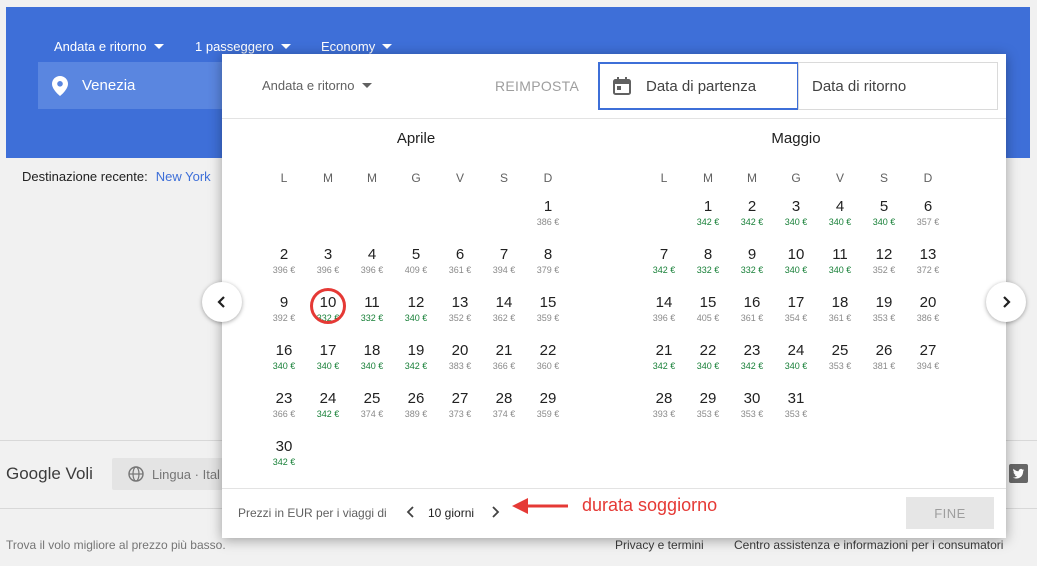 This screenshot has height=566, width=1037. I want to click on calendar-day: 24 340 €, so click(796, 354).